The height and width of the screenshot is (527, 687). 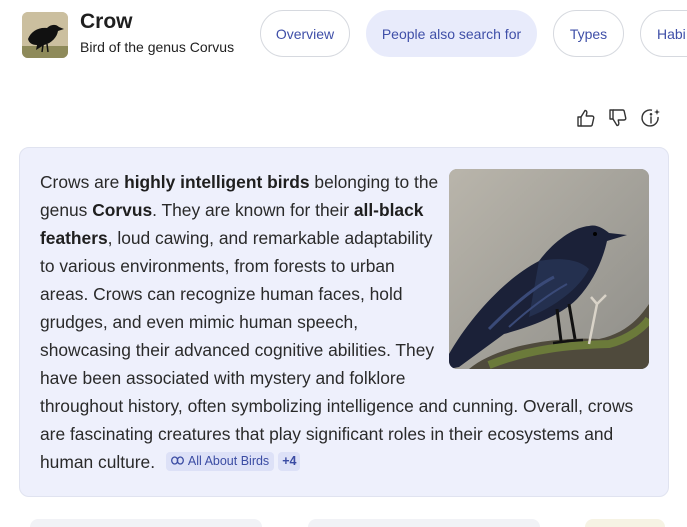 What do you see at coordinates (217, 182) in the screenshot?
I see `desc-bold: highly intelligent birds` at bounding box center [217, 182].